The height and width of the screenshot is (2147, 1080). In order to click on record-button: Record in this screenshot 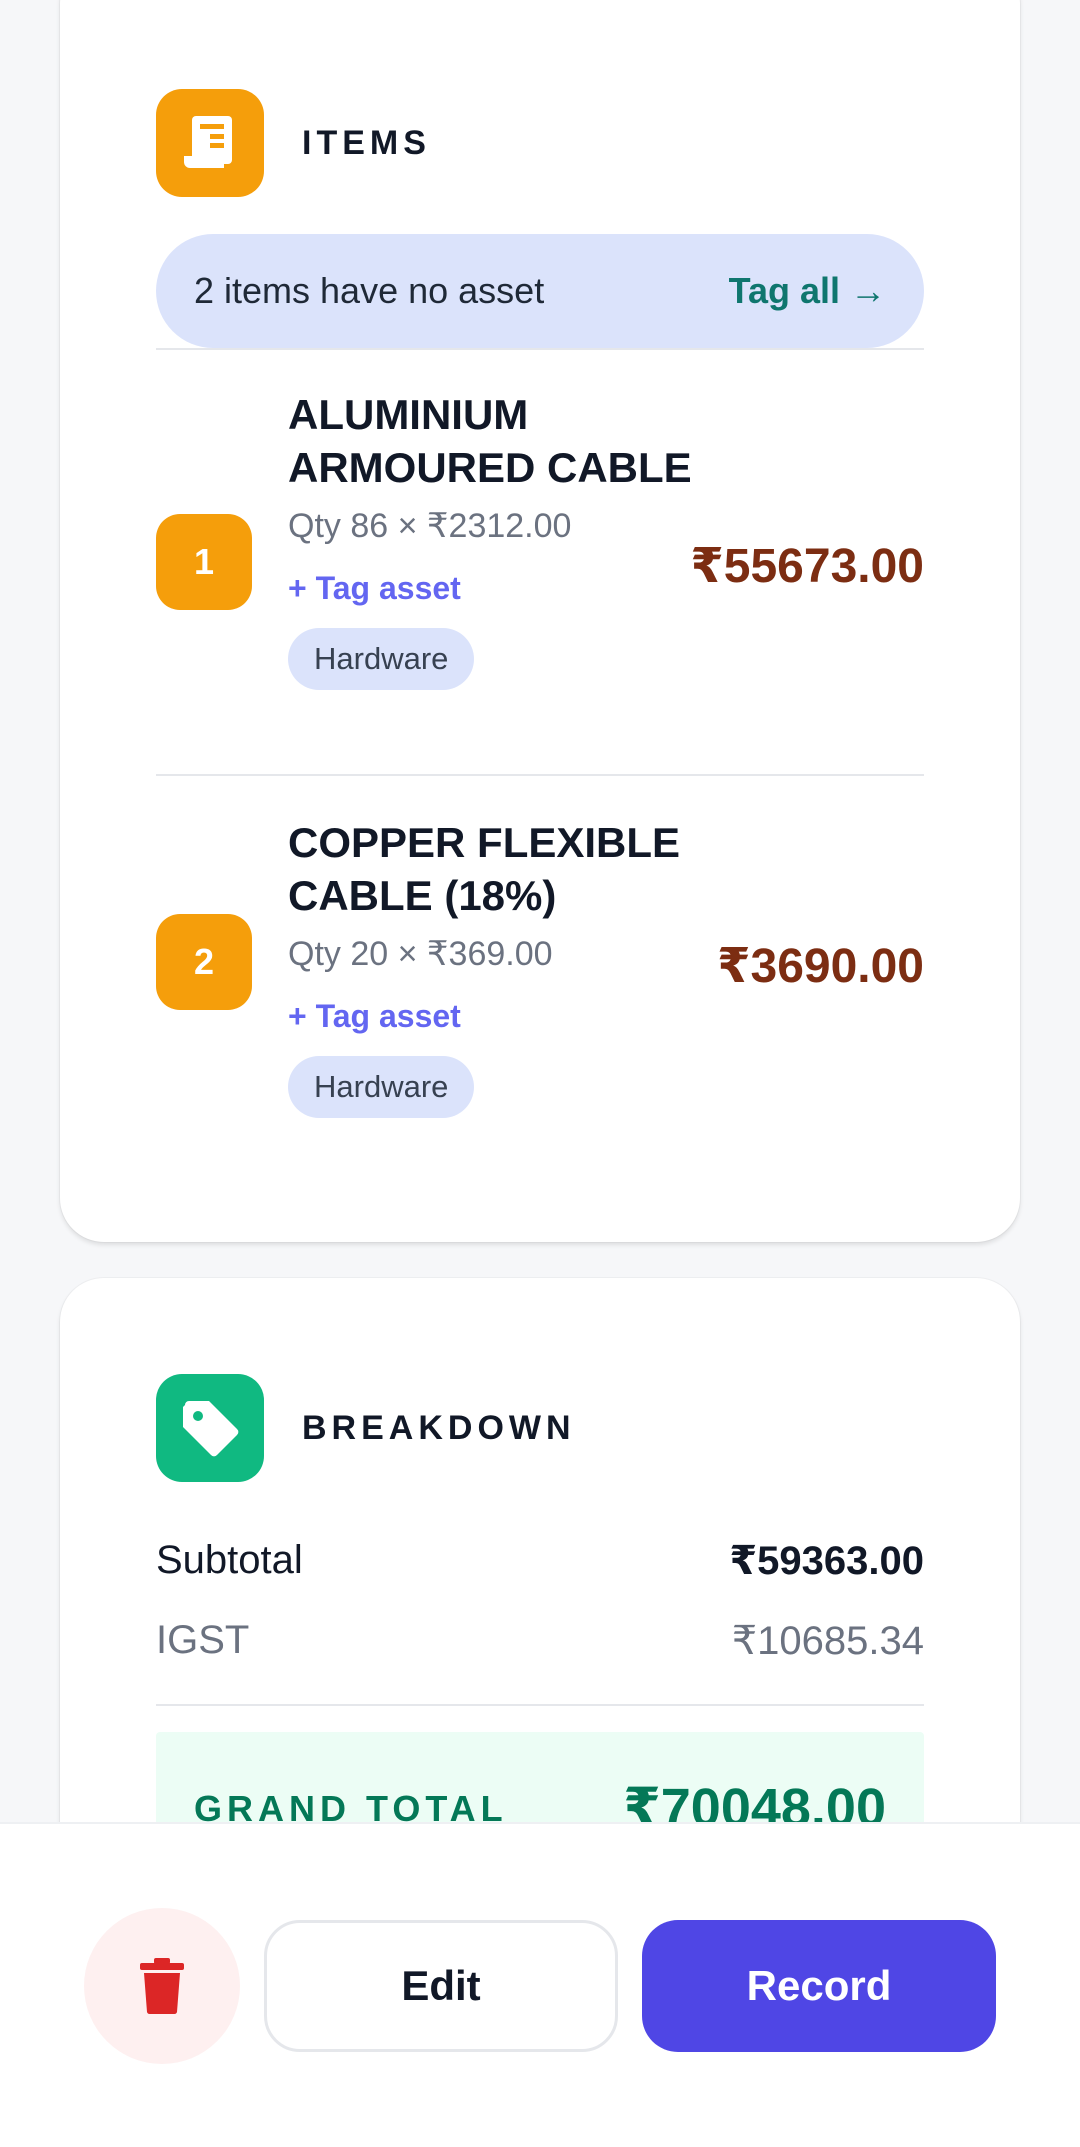, I will do `click(819, 1986)`.